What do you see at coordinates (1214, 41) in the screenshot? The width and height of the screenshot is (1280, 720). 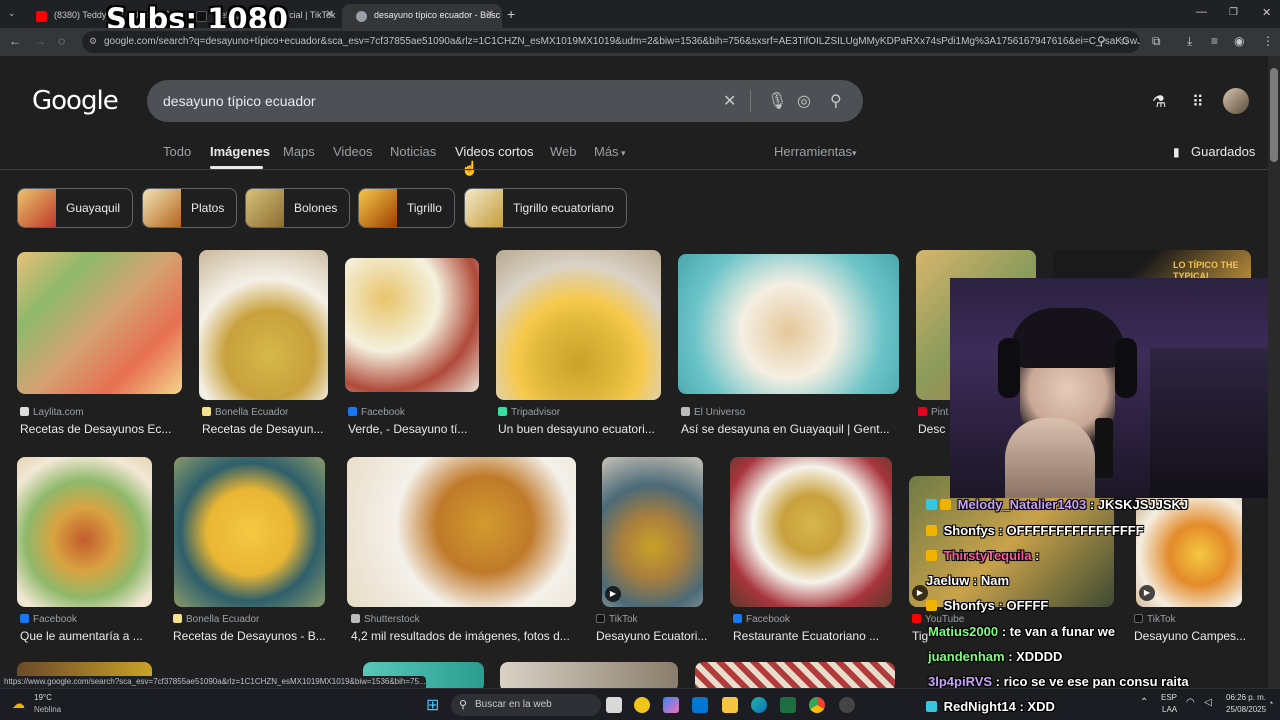 I see `media-icon: ≡` at bounding box center [1214, 41].